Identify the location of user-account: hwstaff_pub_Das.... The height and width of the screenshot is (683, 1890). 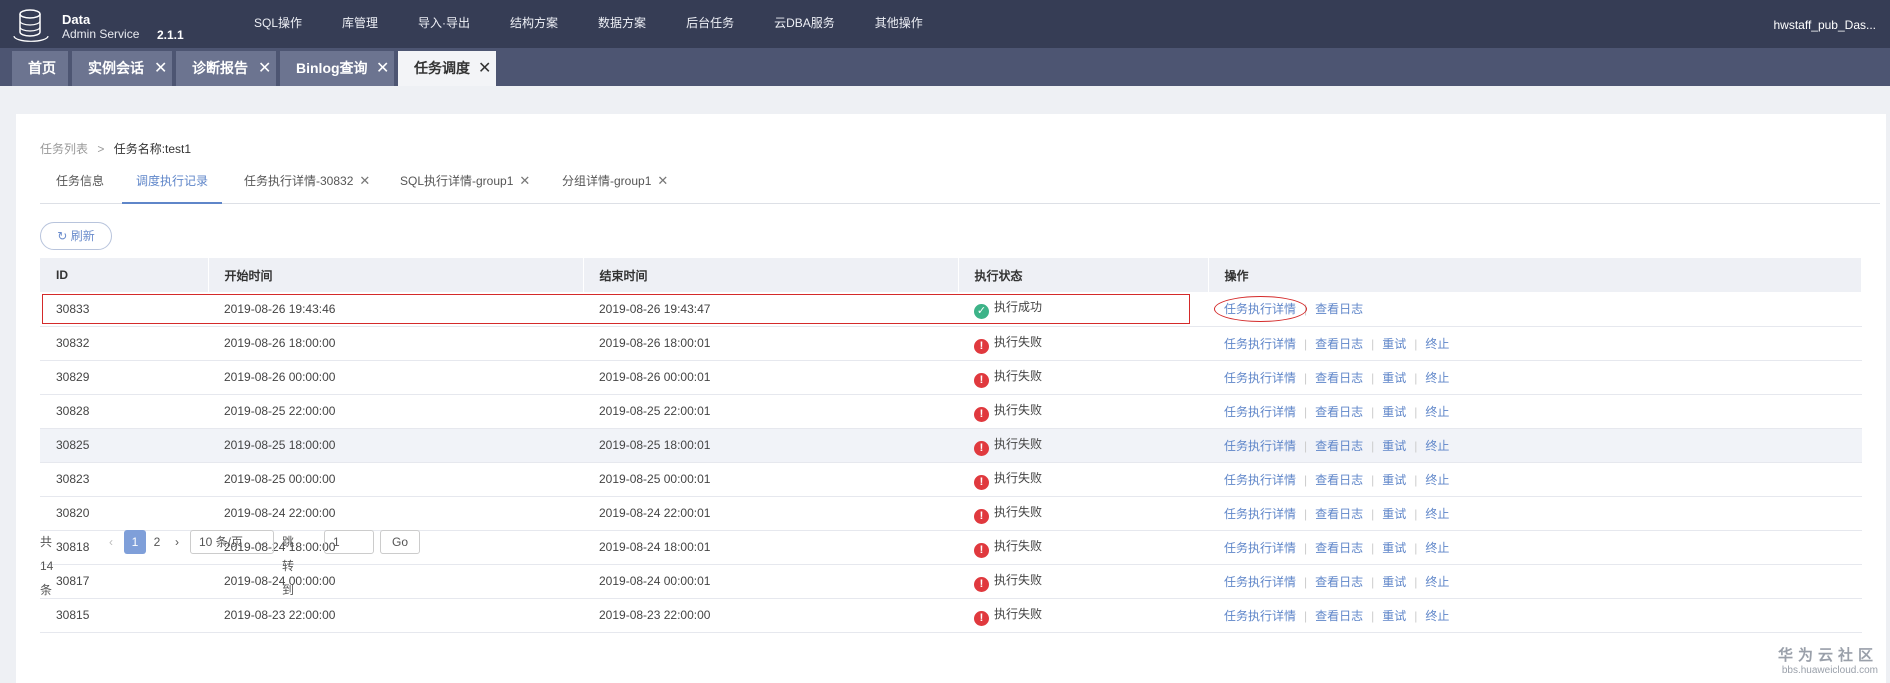
(1824, 24).